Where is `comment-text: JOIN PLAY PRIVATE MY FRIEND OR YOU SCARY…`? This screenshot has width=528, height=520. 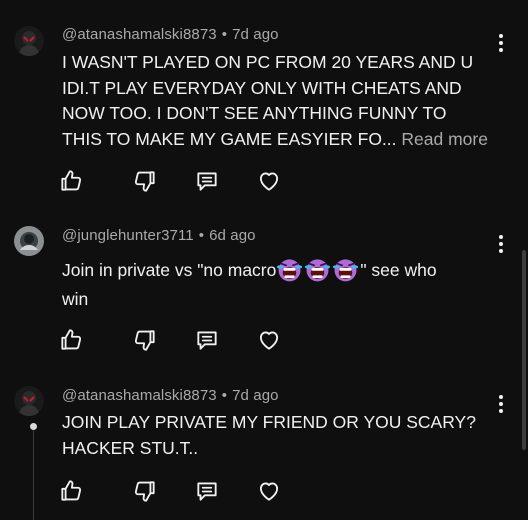 comment-text: JOIN PLAY PRIVATE MY FRIEND OR YOU SCARY… is located at coordinates (282, 435).